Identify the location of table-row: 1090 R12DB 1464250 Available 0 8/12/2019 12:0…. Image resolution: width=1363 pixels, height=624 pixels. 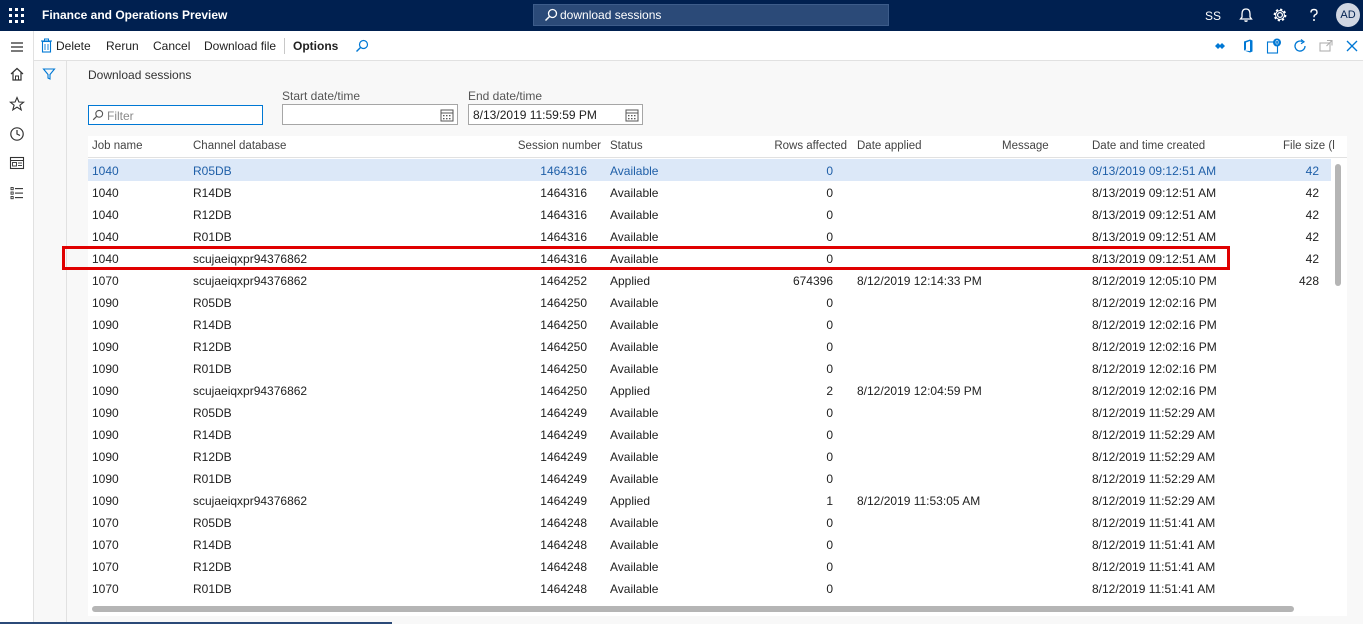
(710, 346).